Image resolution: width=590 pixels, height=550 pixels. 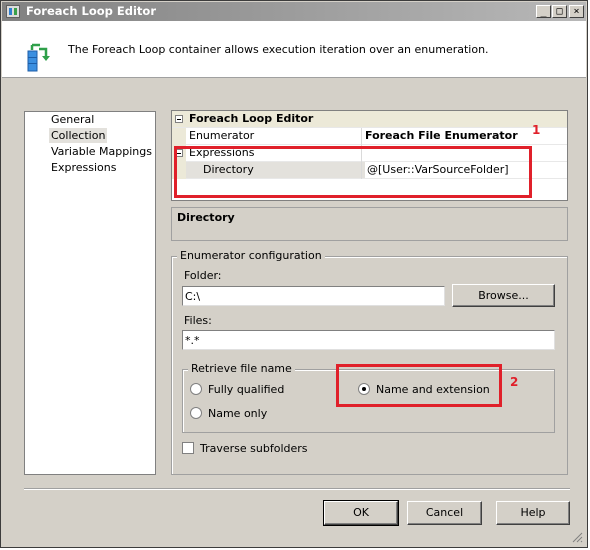 What do you see at coordinates (38, 57) in the screenshot?
I see `foreach-loop-icon` at bounding box center [38, 57].